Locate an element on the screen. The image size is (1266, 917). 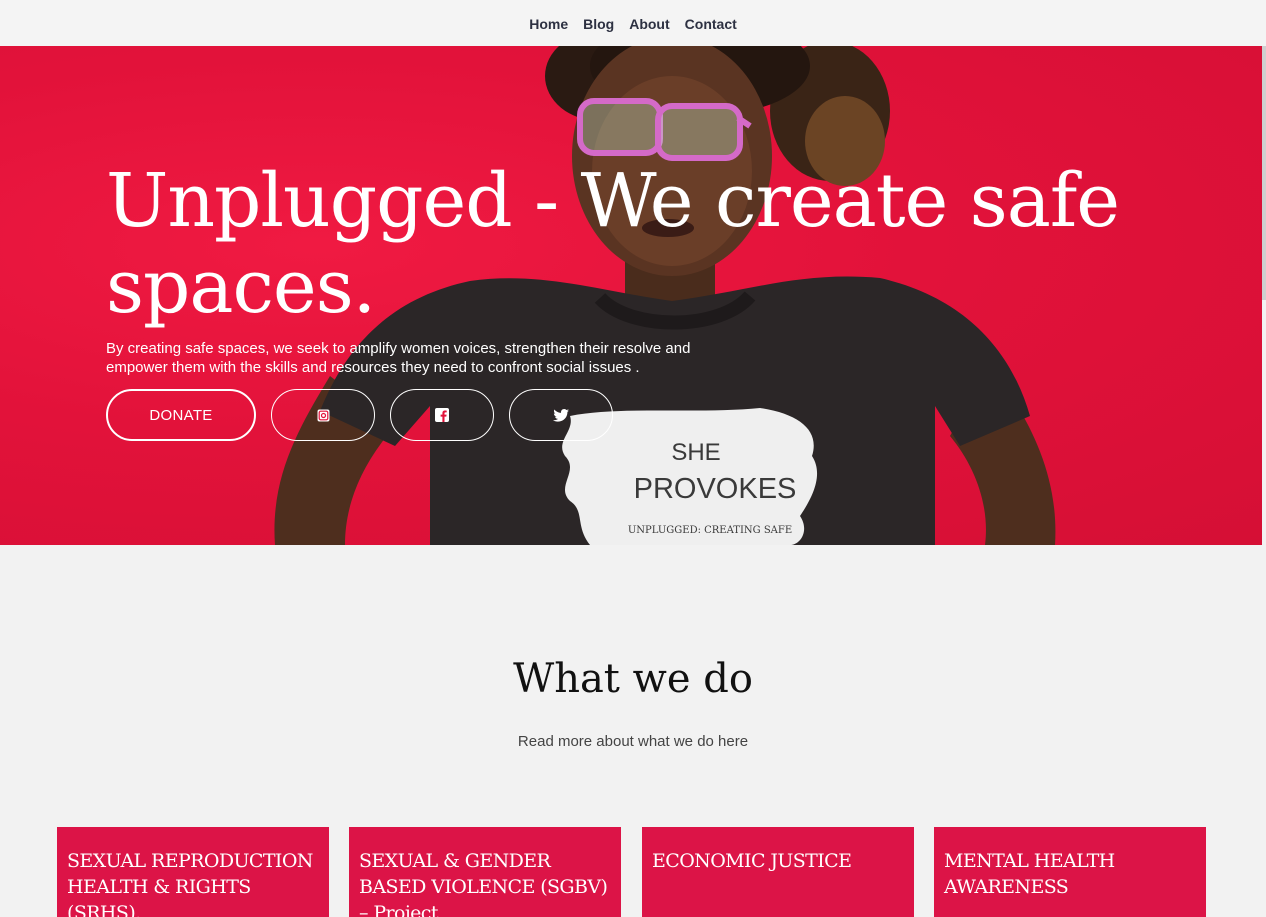
facebook-icon is located at coordinates (442, 415).